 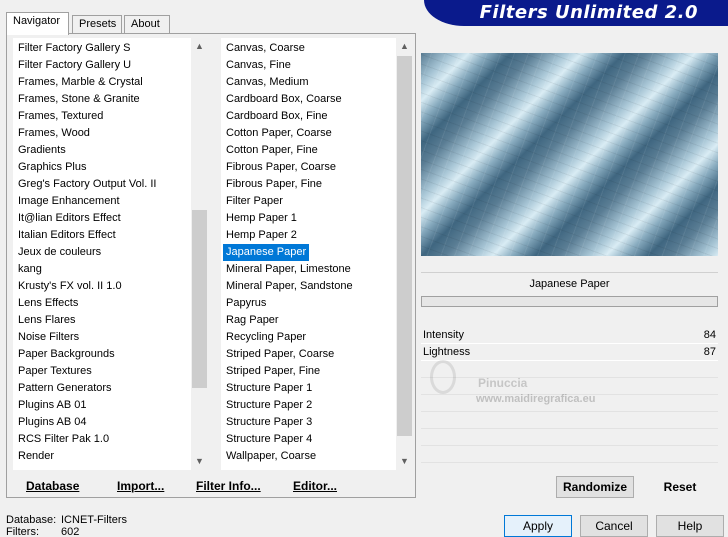 I want to click on filter-item: Structure Paper 3, so click(x=317, y=422).